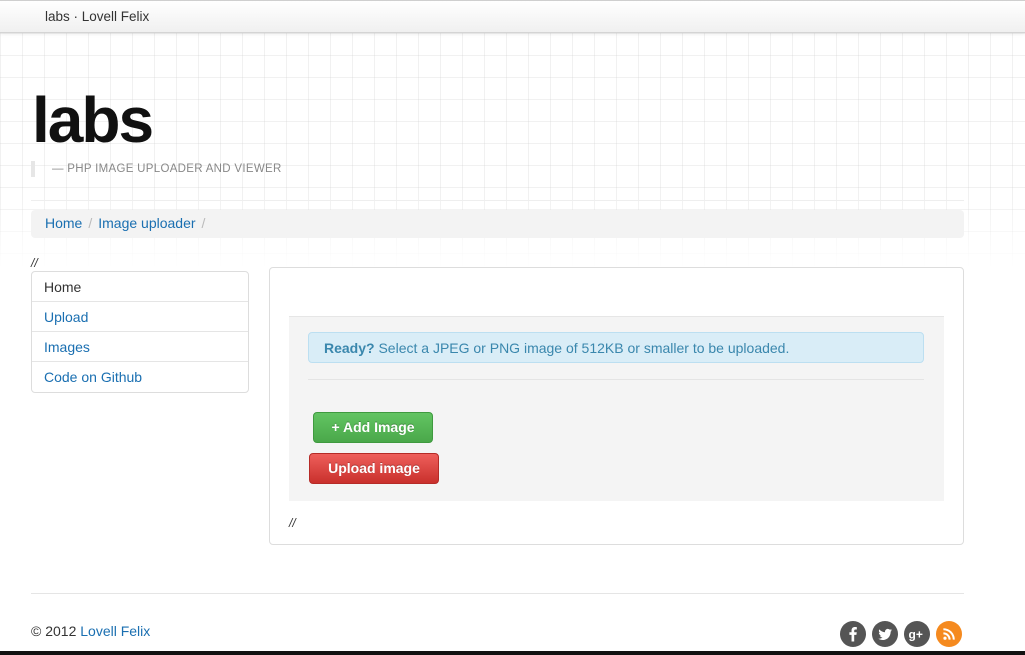  I want to click on window-bottom-edge, so click(512, 653).